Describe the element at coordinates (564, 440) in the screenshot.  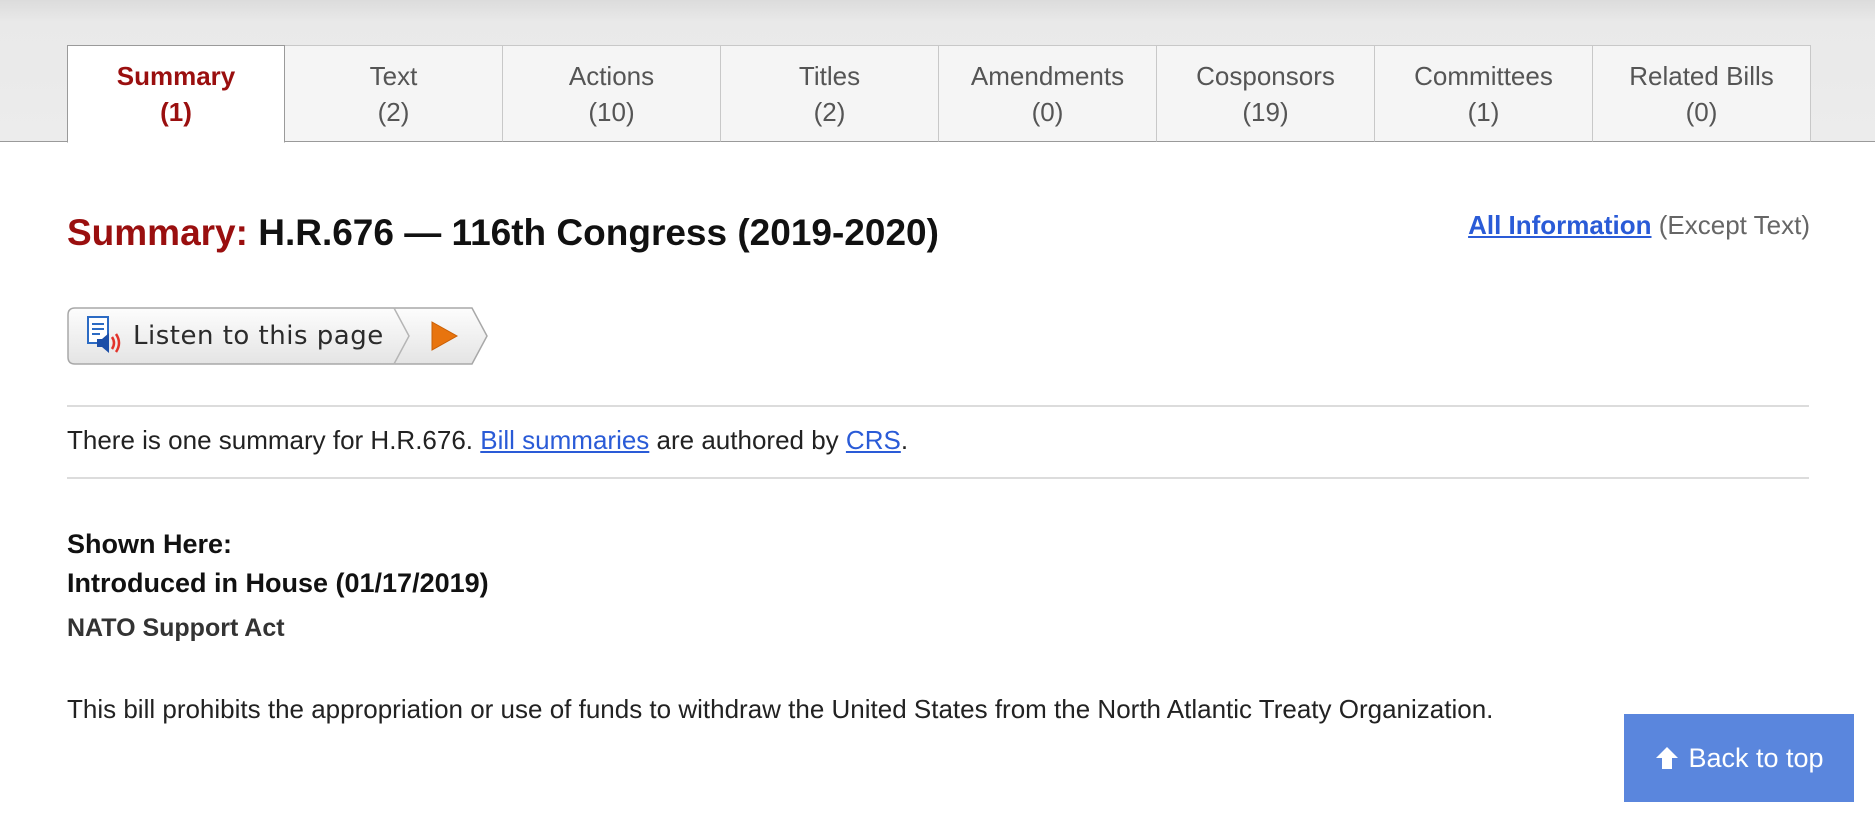
I see `bill-summaries-link: Bill summaries` at that location.